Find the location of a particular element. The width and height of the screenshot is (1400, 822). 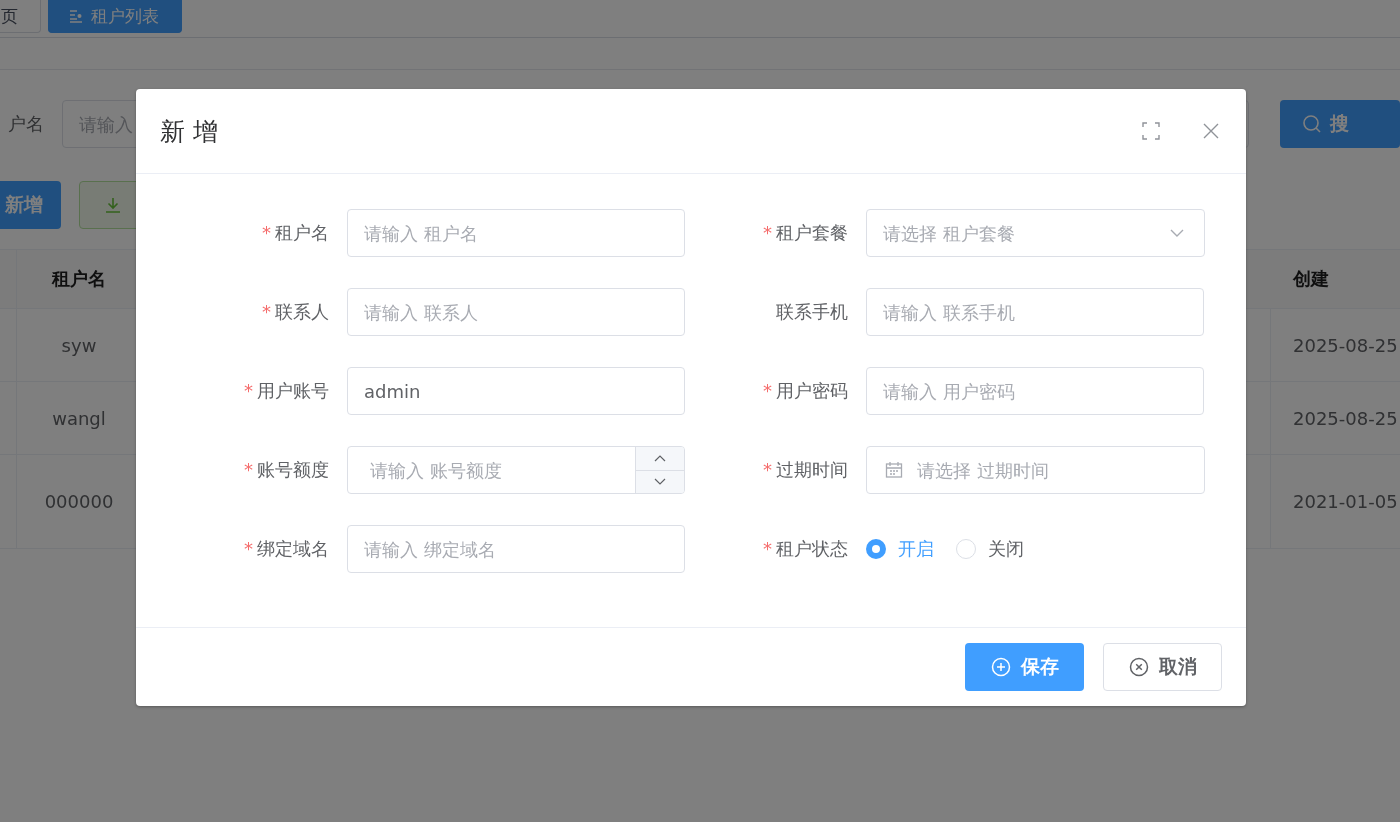

field-label: * 联系人 is located at coordinates (295, 312).